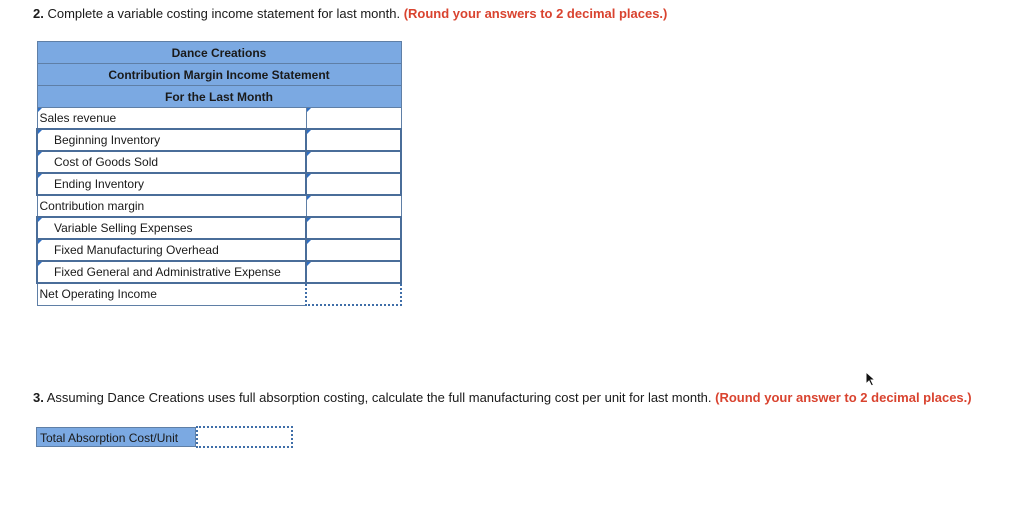 This screenshot has height=512, width=1024. I want to click on sales-revenue-input, so click(353, 118).